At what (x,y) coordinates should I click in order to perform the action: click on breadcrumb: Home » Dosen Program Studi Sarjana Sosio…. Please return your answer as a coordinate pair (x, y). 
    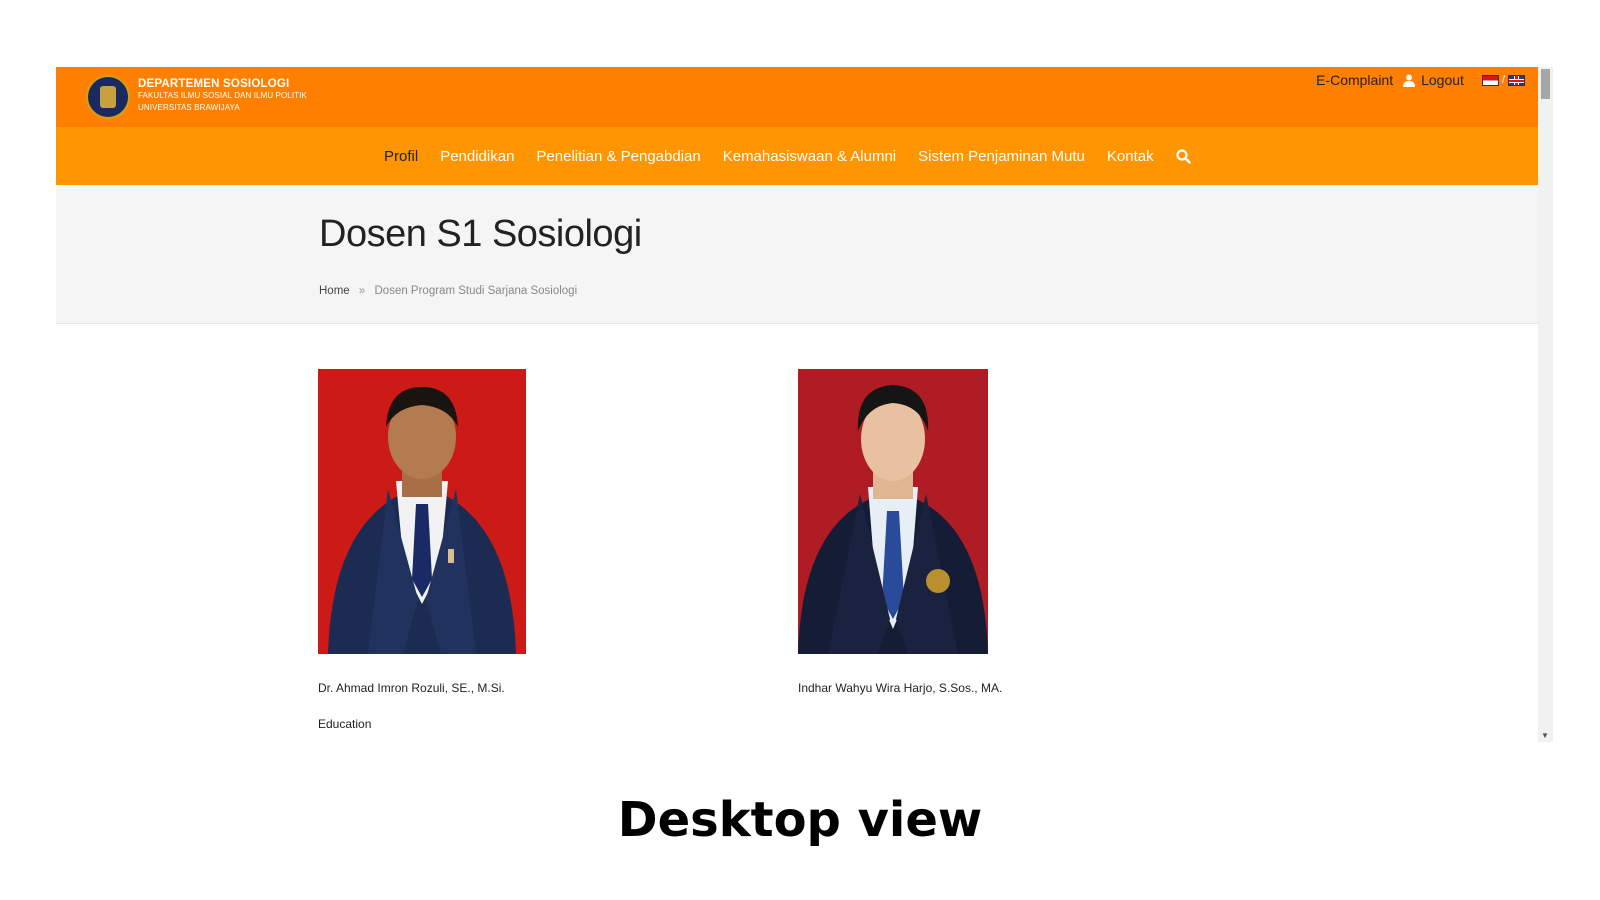
    Looking at the image, I should click on (448, 291).